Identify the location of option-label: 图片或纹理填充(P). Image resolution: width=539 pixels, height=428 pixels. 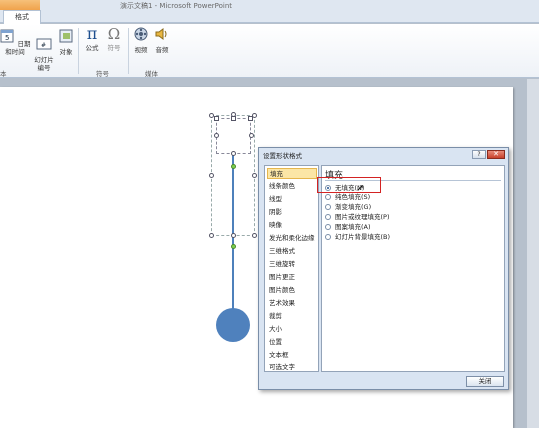
(362, 217).